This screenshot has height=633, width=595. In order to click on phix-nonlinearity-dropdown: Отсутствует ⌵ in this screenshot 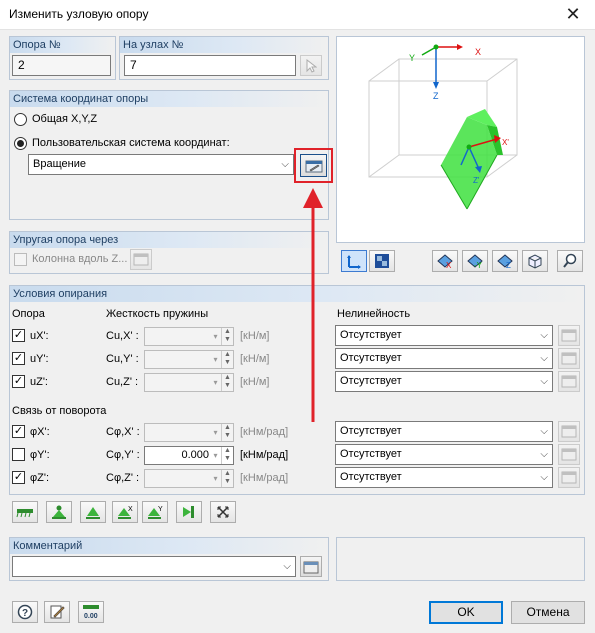, I will do `click(444, 431)`.